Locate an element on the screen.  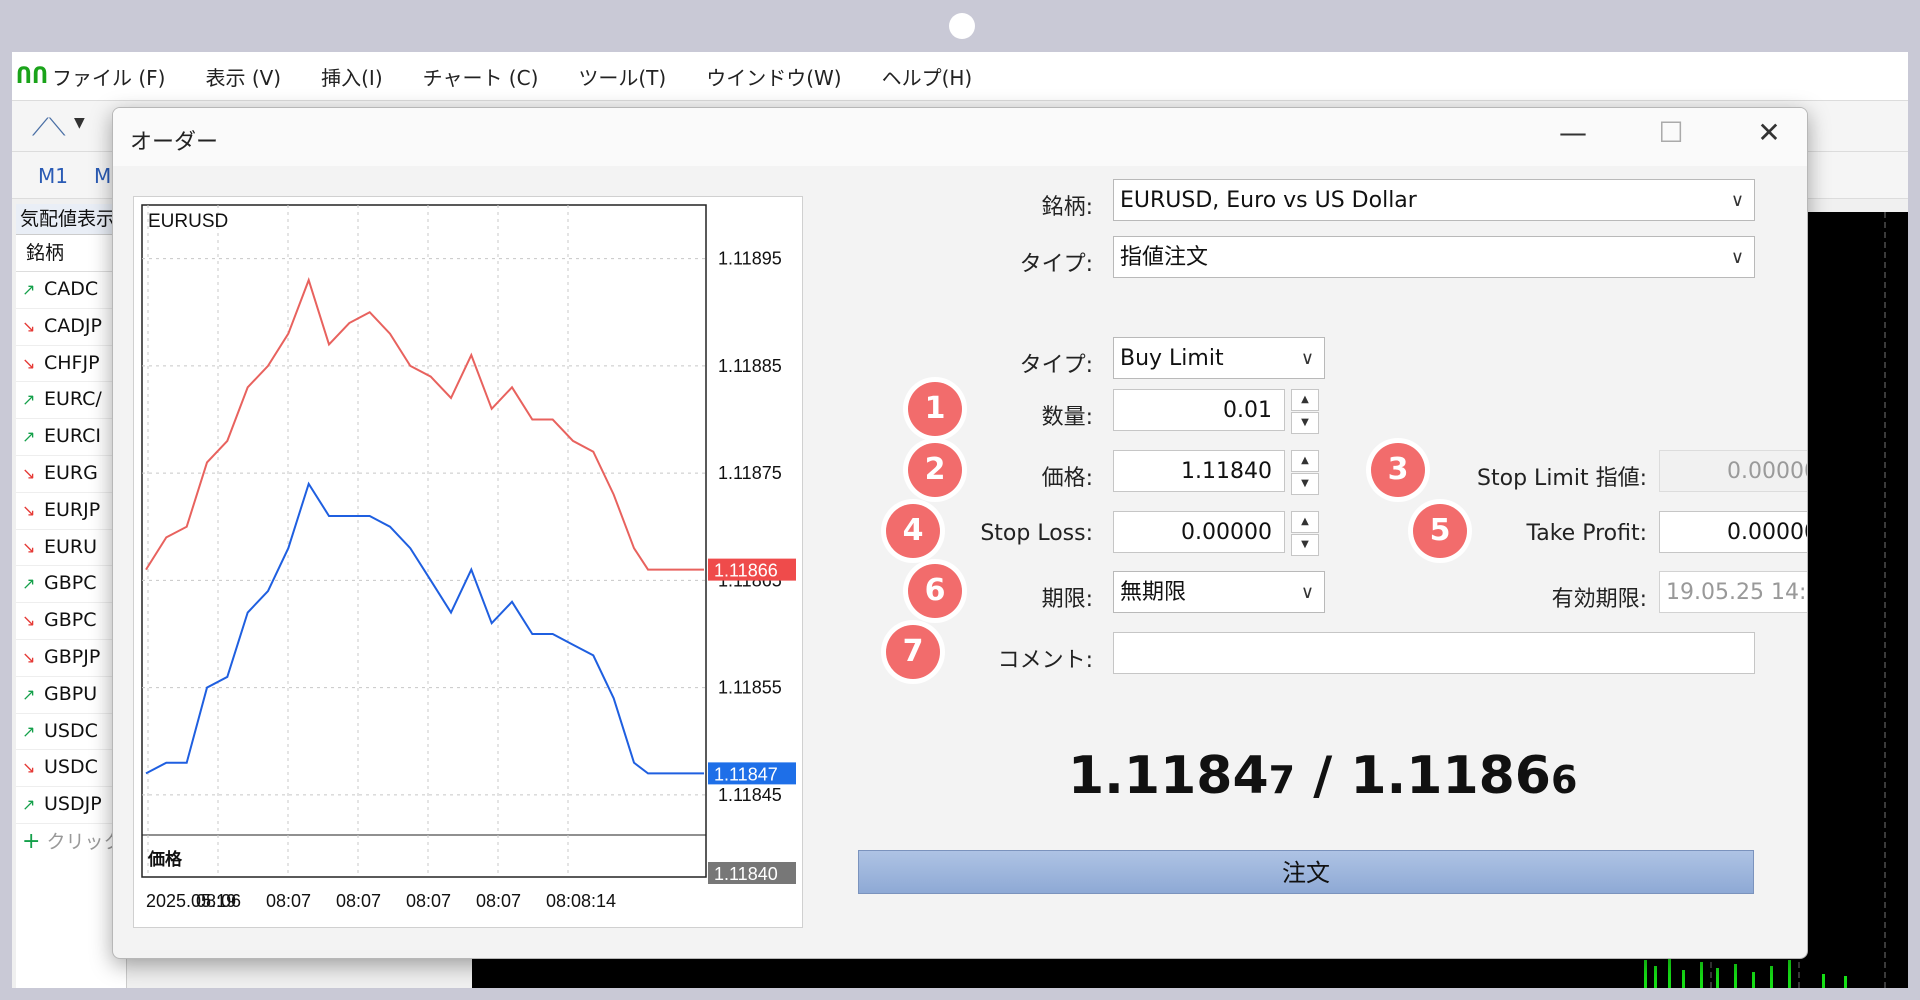
market-watch-symbol: CADJP is located at coordinates (73, 325).